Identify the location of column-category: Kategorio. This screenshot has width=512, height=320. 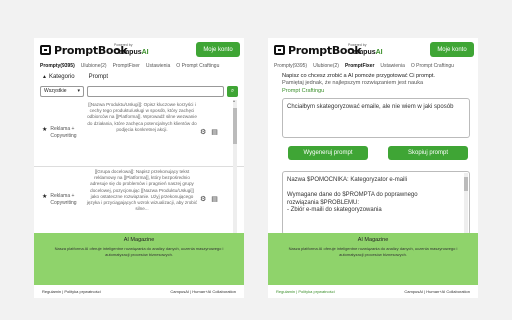
(62, 77).